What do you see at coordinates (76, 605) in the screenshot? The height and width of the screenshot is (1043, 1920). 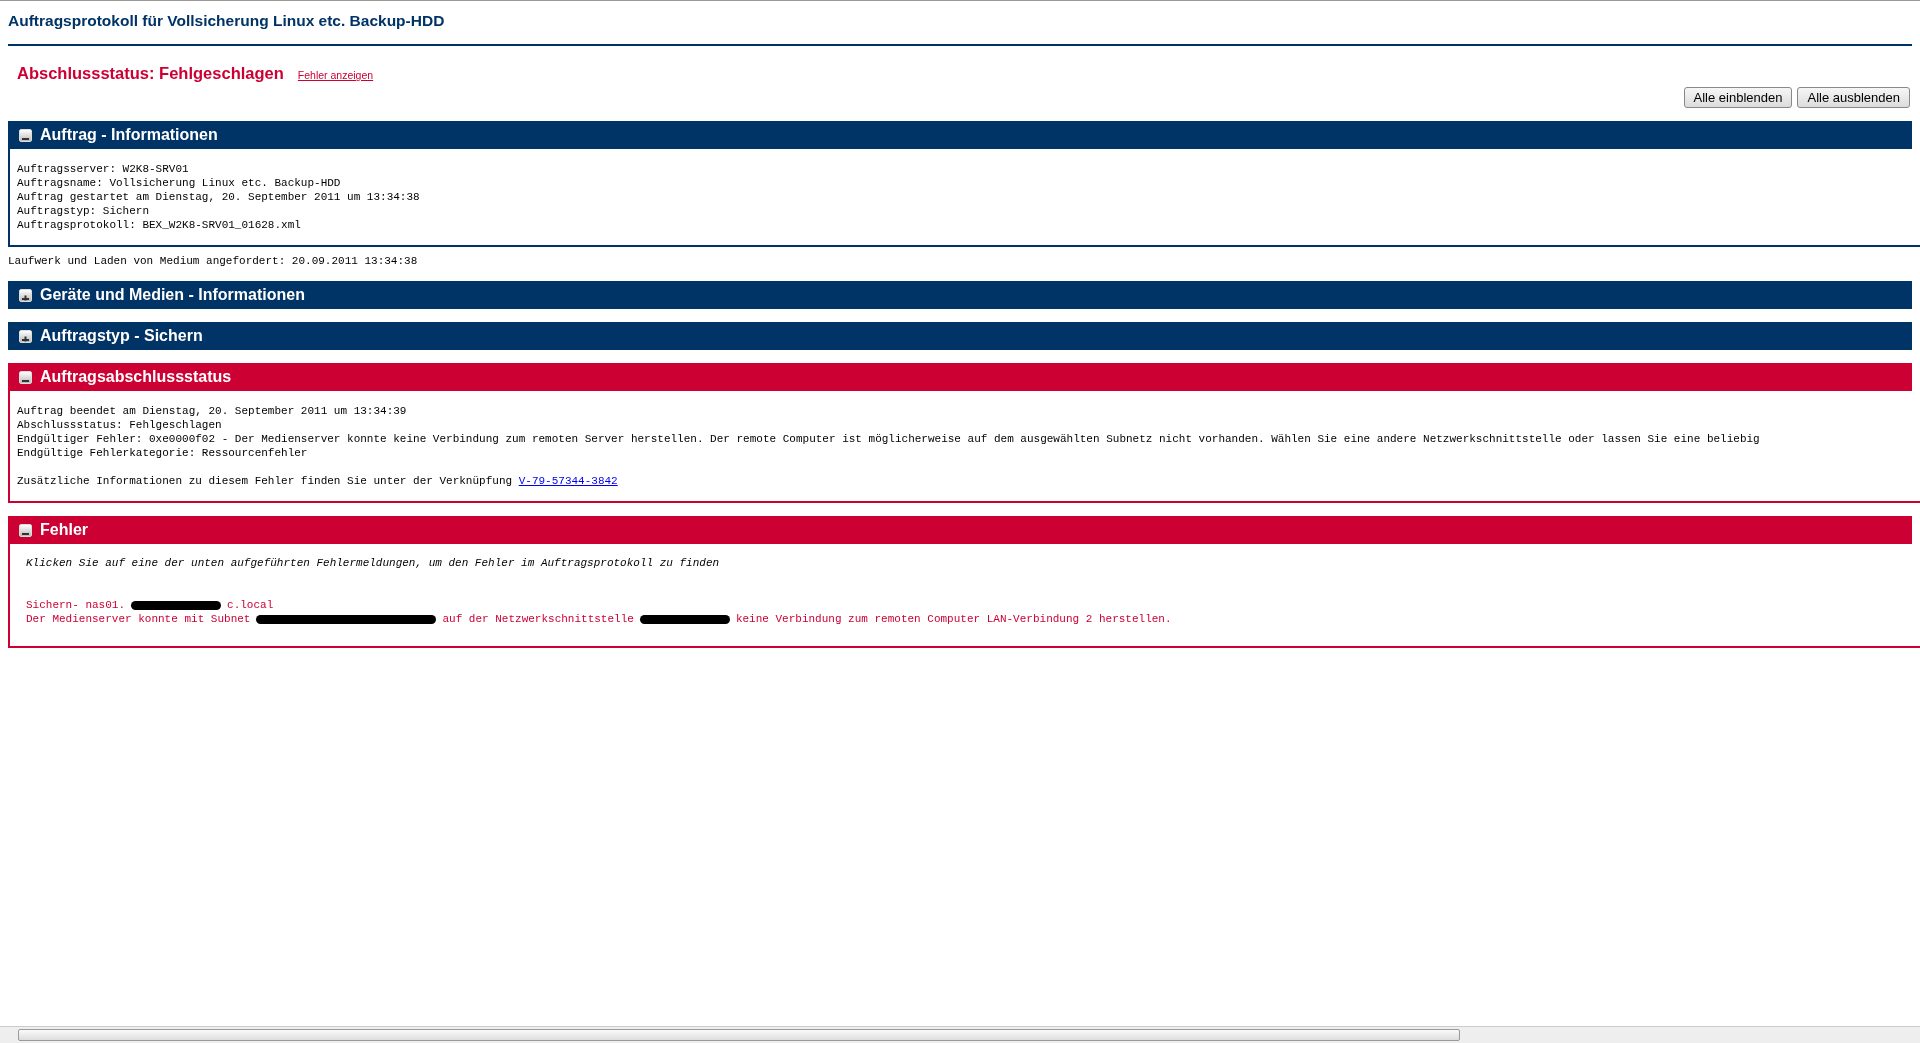 I see `error-message: Sichern- nas01.` at bounding box center [76, 605].